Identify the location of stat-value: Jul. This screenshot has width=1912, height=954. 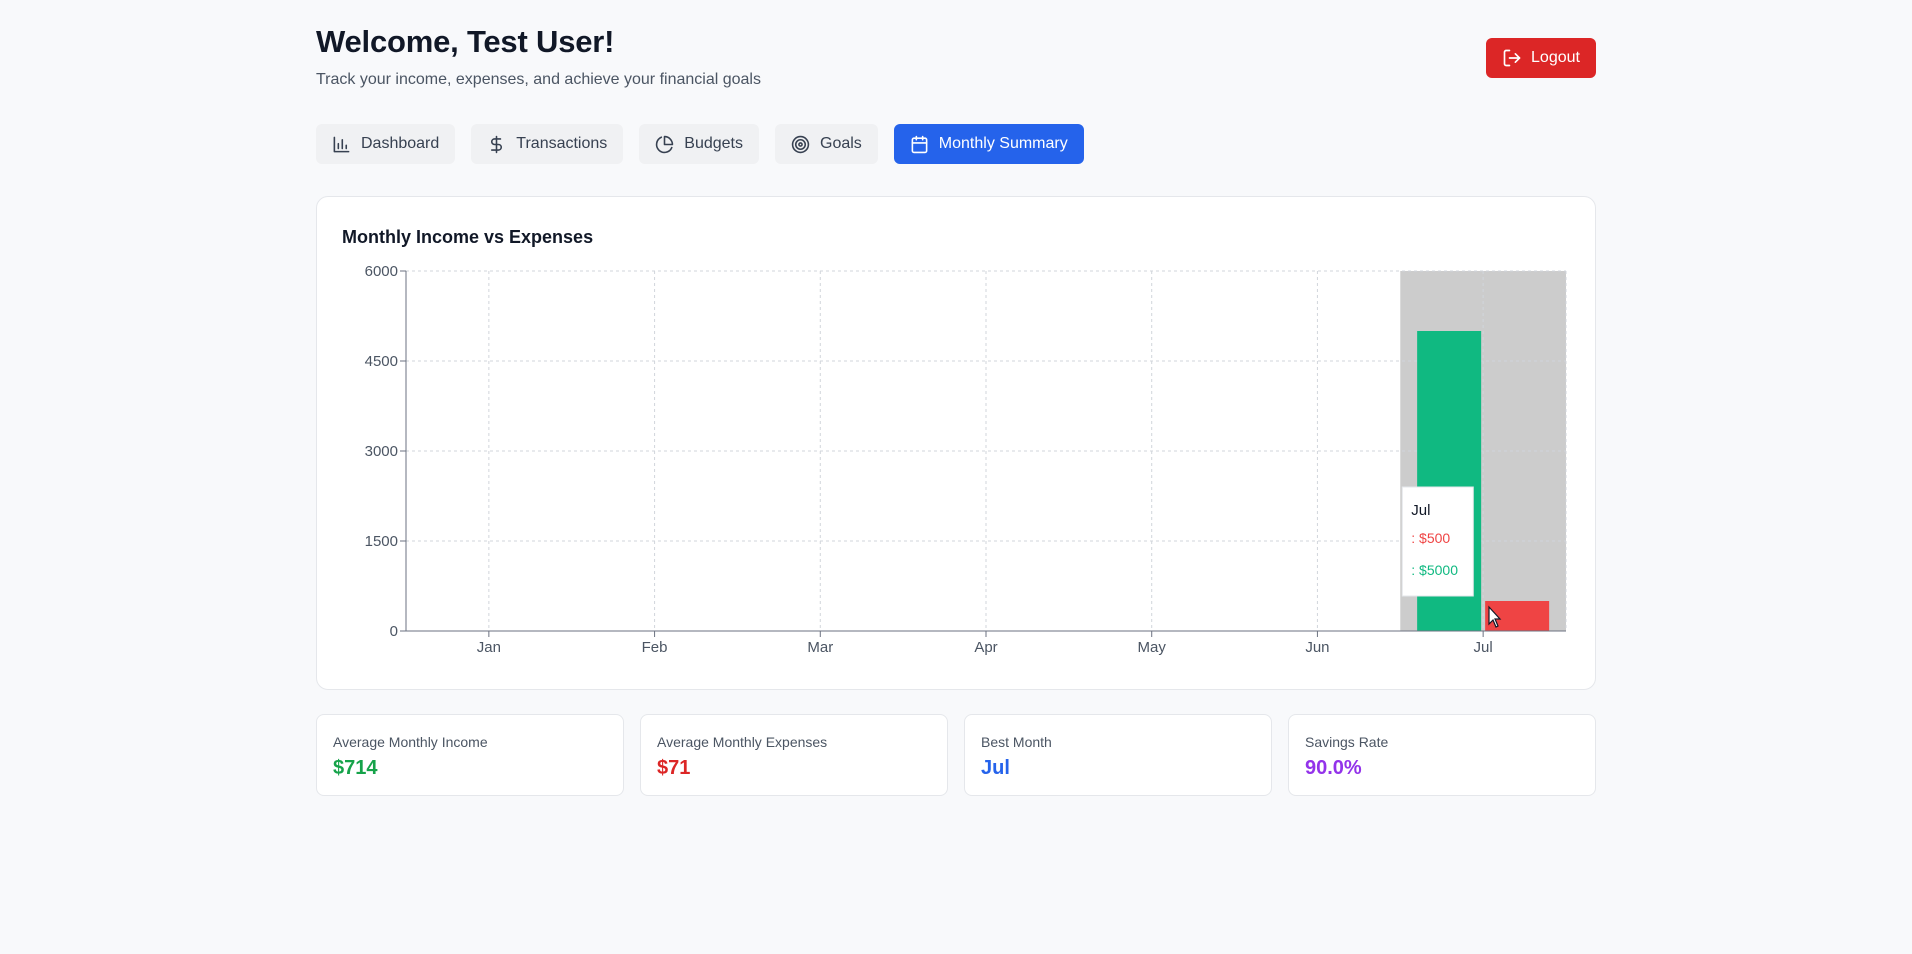
(995, 768).